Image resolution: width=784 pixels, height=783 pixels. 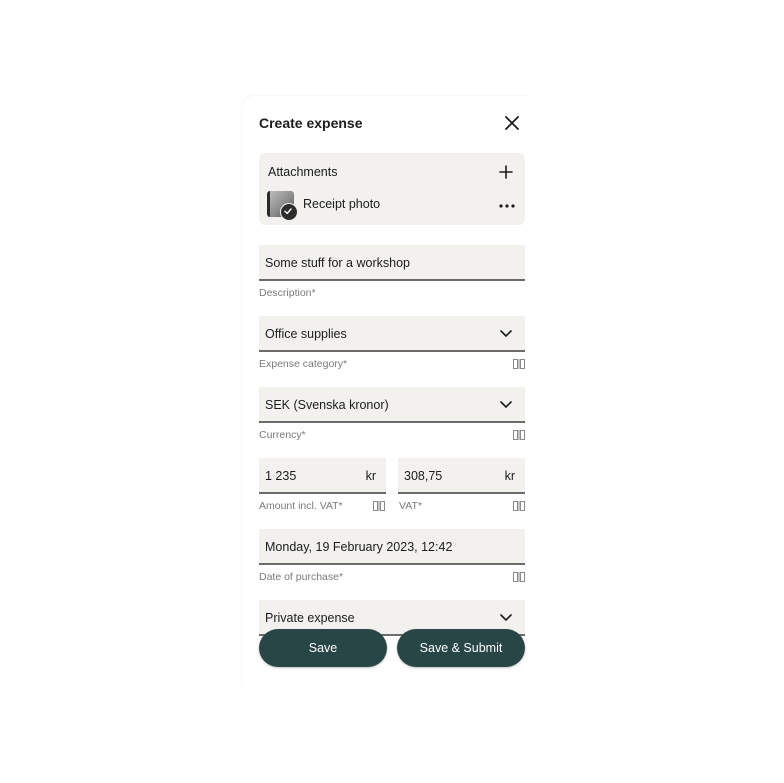 I want to click on more-horizontal-icon, so click(x=507, y=206).